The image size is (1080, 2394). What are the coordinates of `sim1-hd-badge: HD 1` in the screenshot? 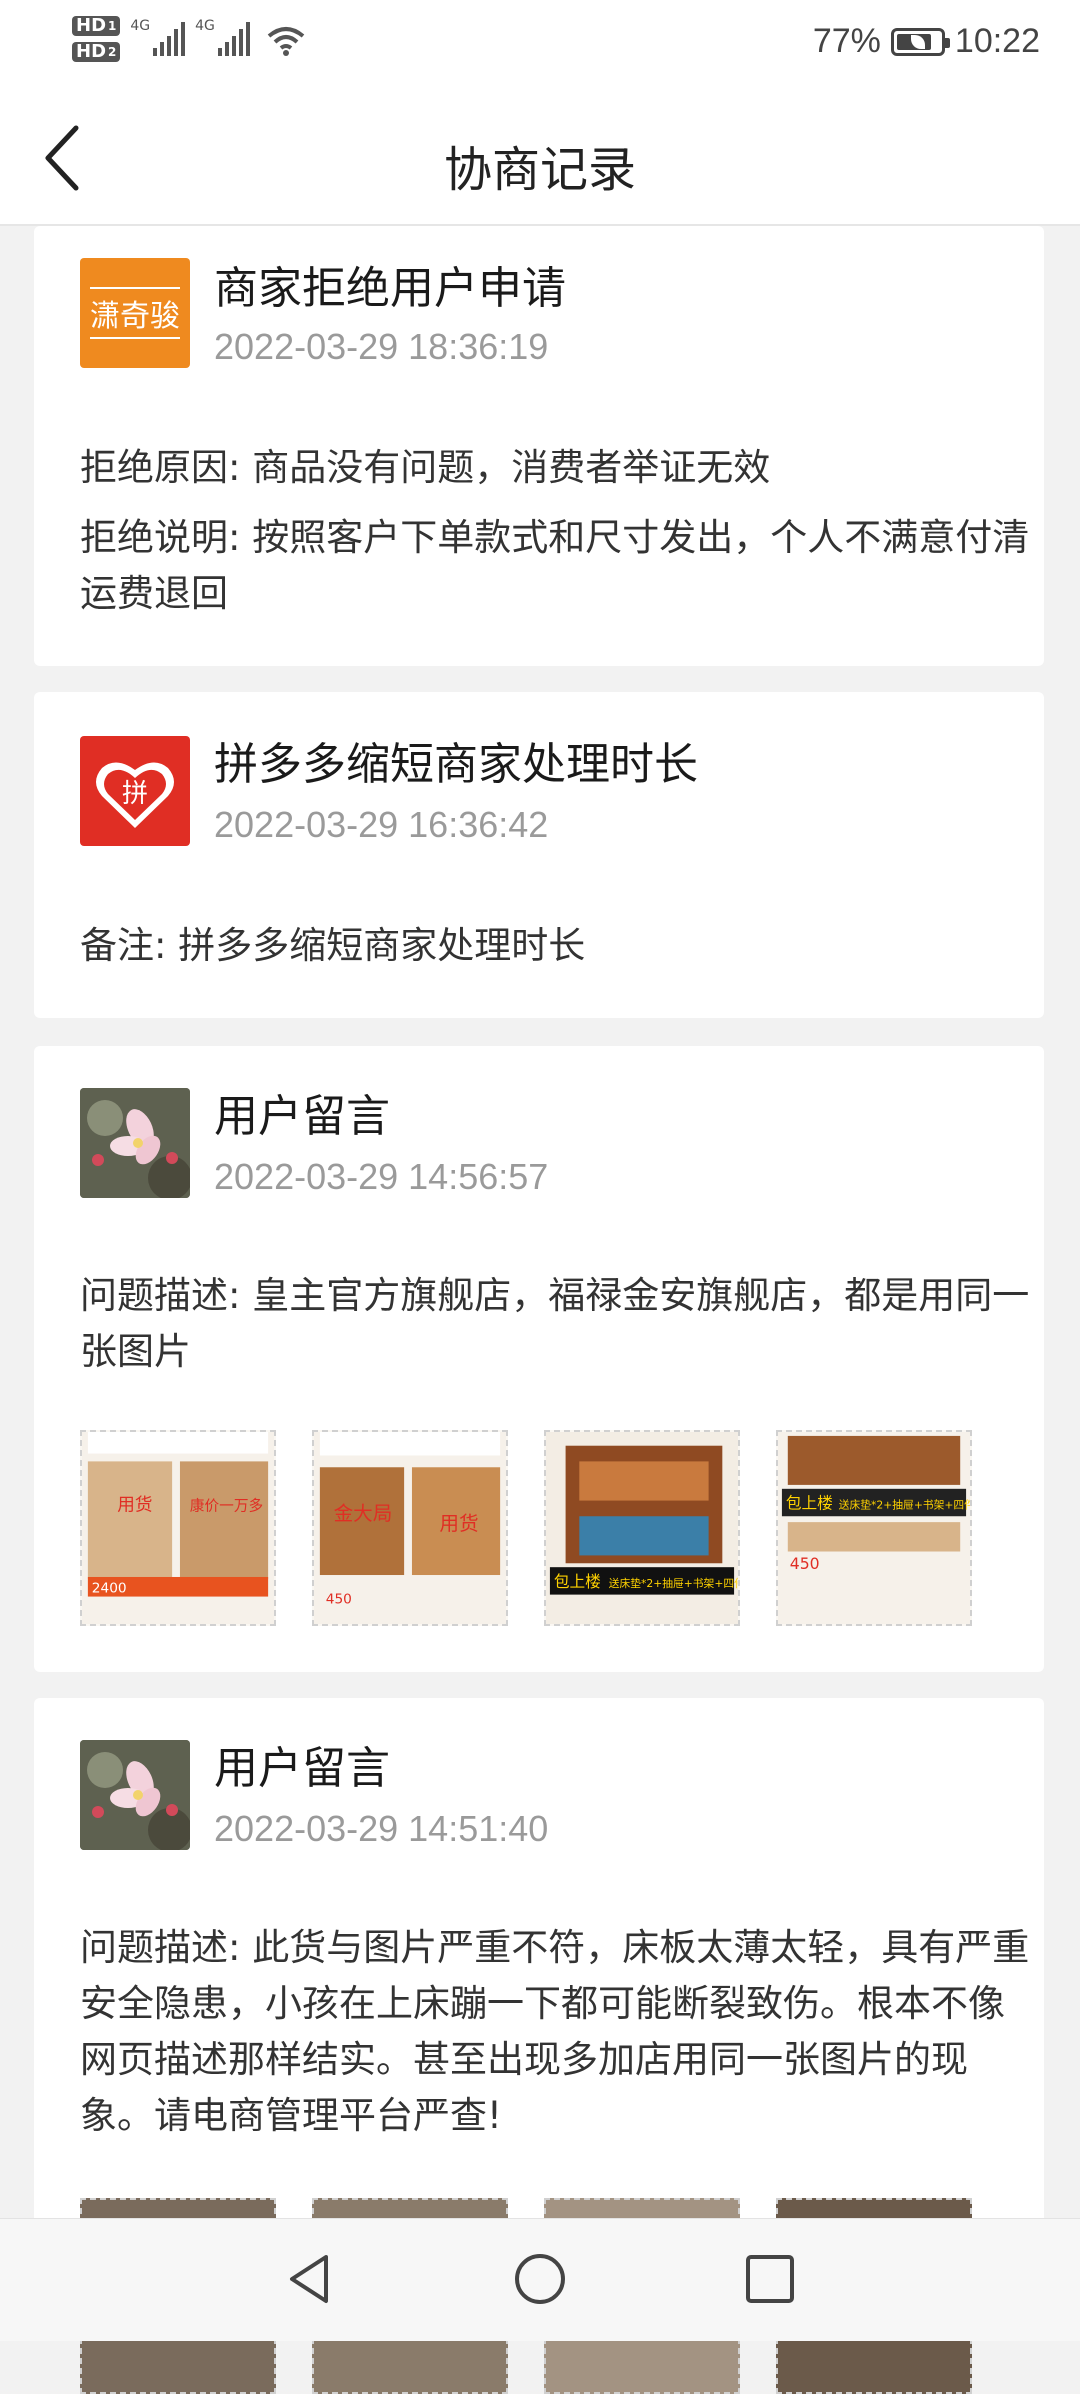 It's located at (96, 26).